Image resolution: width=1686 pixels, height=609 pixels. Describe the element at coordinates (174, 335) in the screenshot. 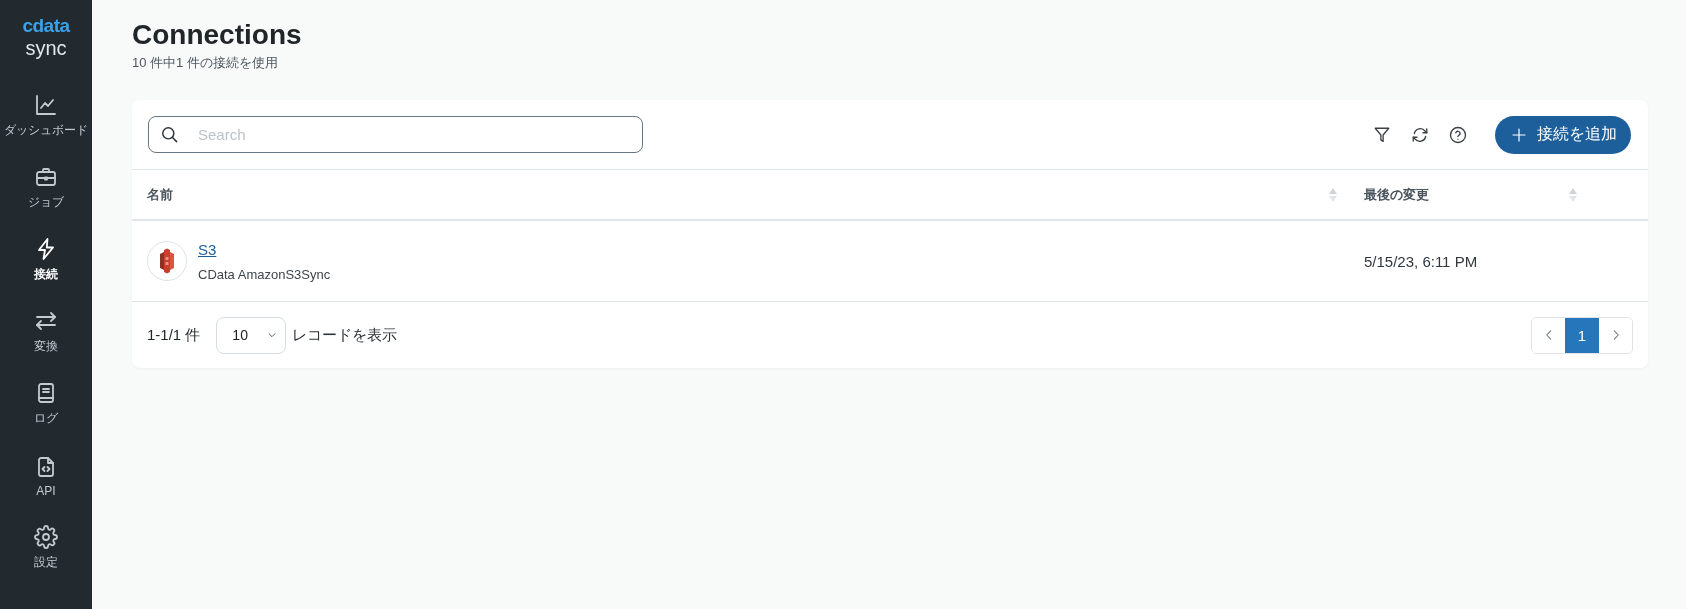

I see `record-range: 1-1/1 件` at that location.